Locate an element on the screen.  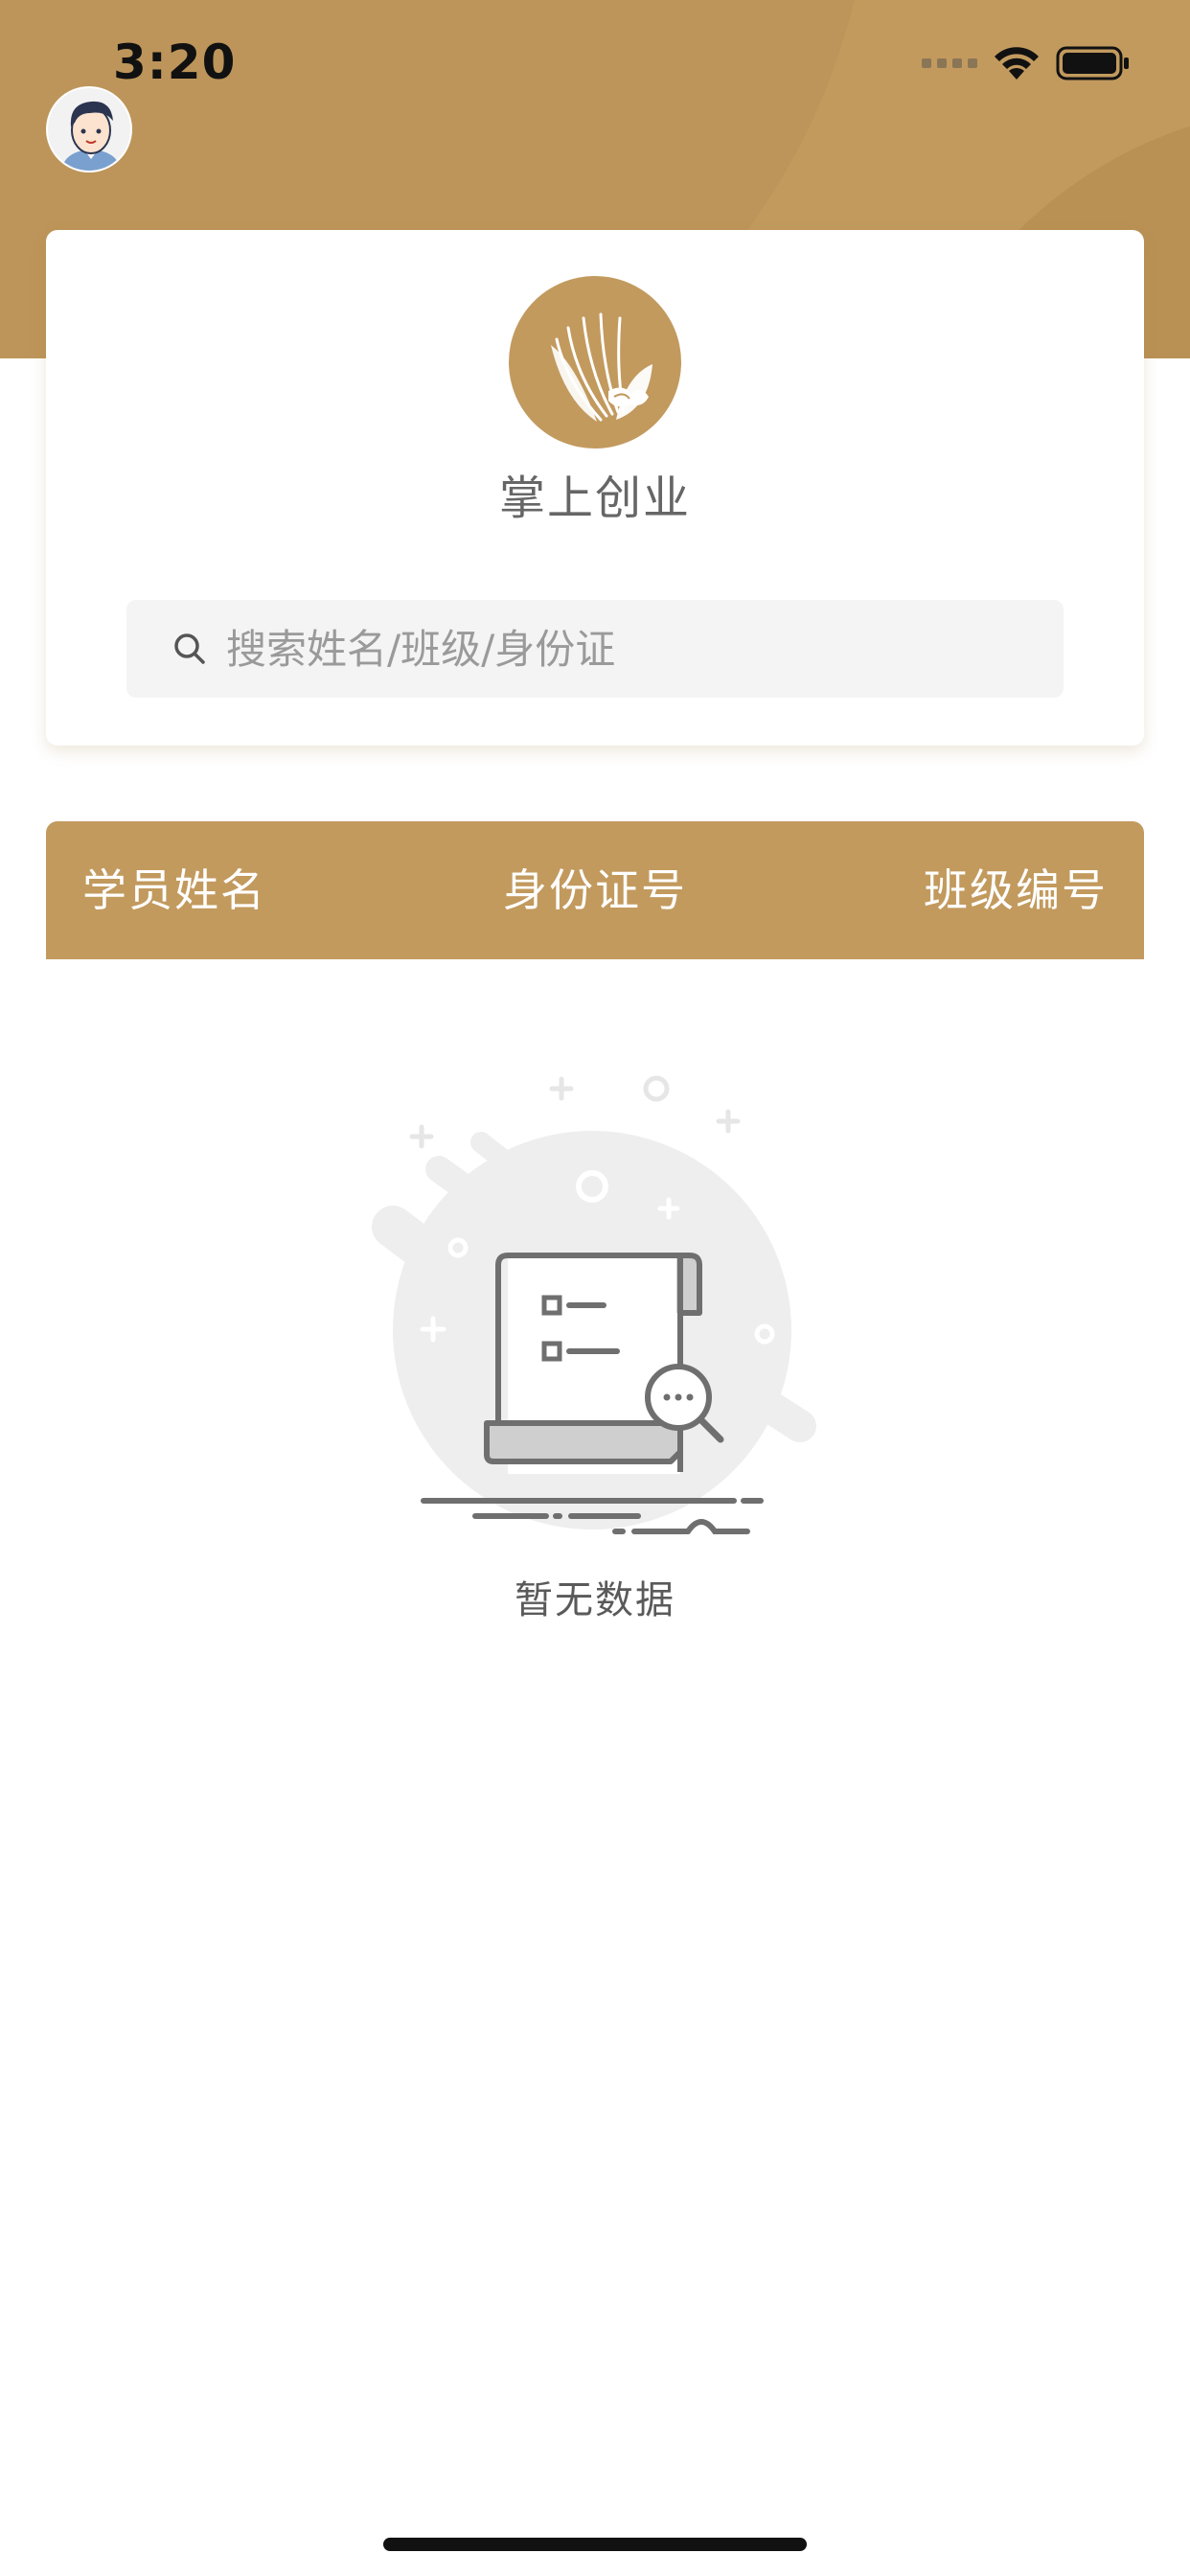
search-icon is located at coordinates (190, 649).